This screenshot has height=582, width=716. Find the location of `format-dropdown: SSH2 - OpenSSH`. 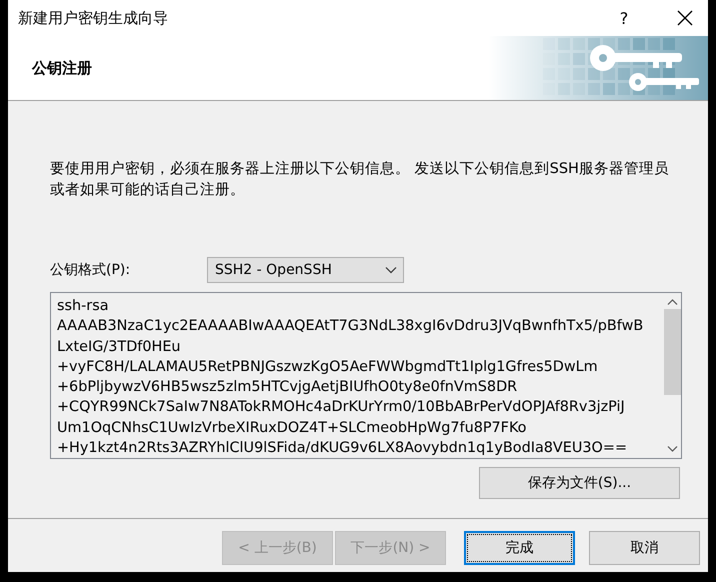

format-dropdown: SSH2 - OpenSSH is located at coordinates (305, 270).